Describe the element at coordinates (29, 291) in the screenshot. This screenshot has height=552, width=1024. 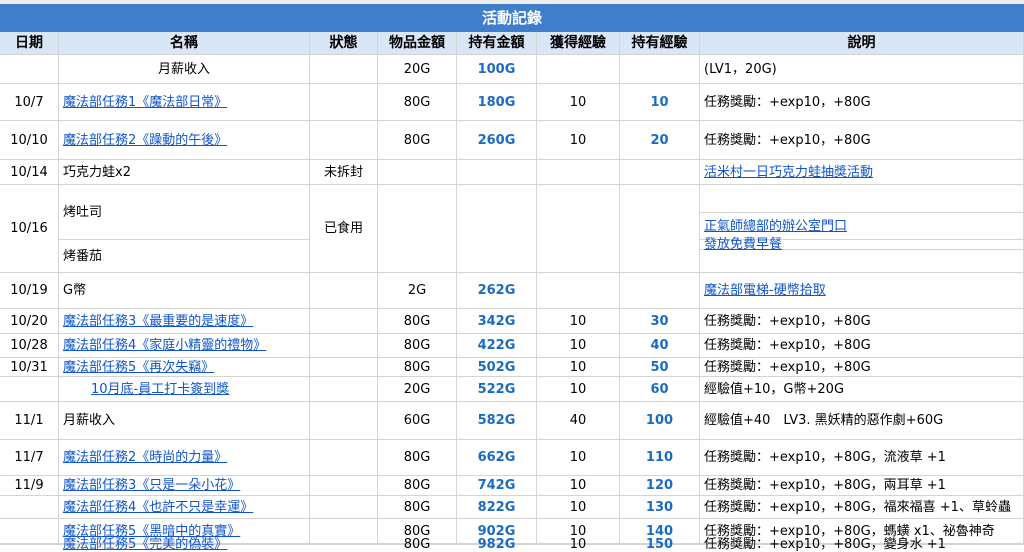
I see `cell-date: 10/19` at that location.